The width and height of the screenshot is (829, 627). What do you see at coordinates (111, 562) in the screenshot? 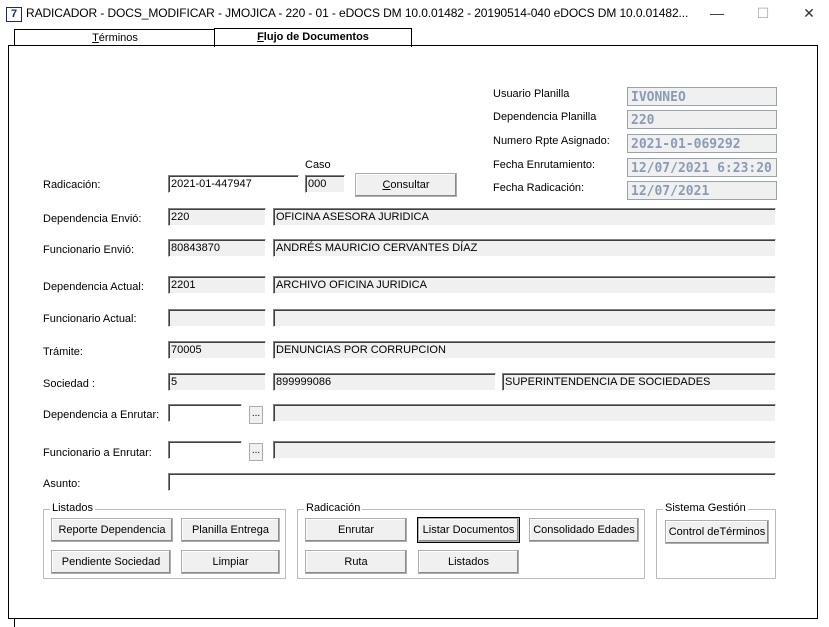
I see `pendiente-sociedad-button: Pendiente Sociedad` at bounding box center [111, 562].